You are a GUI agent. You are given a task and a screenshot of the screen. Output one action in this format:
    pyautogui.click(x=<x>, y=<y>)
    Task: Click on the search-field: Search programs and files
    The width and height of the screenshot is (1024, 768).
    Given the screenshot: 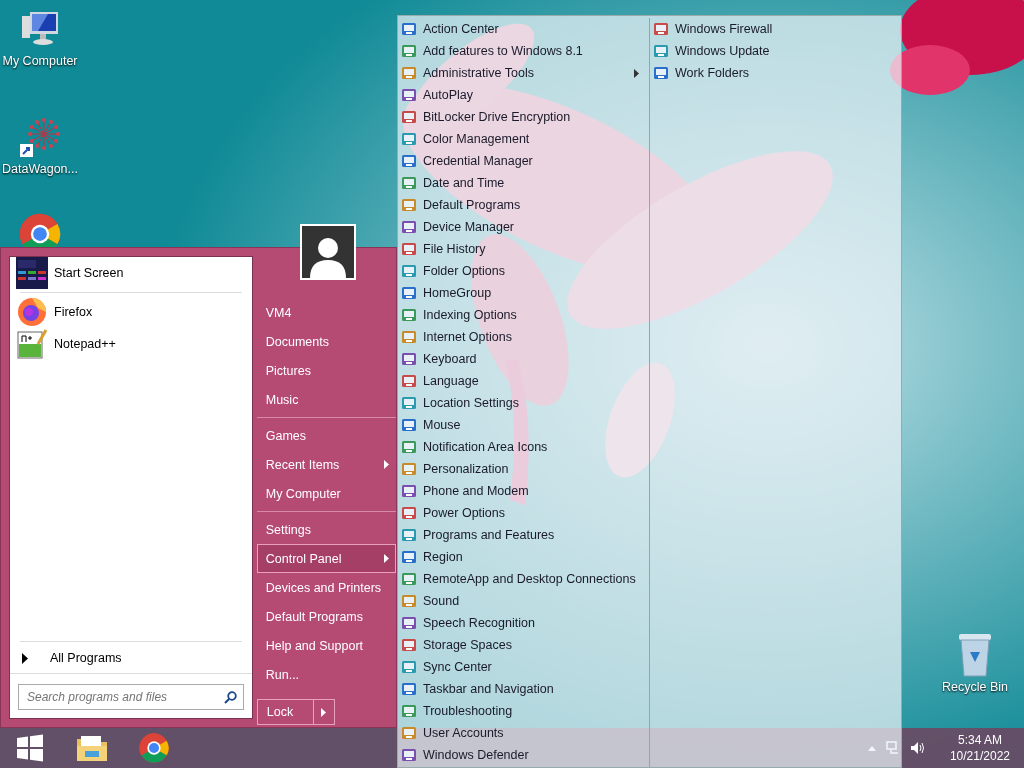 What is the action you would take?
    pyautogui.click(x=131, y=697)
    